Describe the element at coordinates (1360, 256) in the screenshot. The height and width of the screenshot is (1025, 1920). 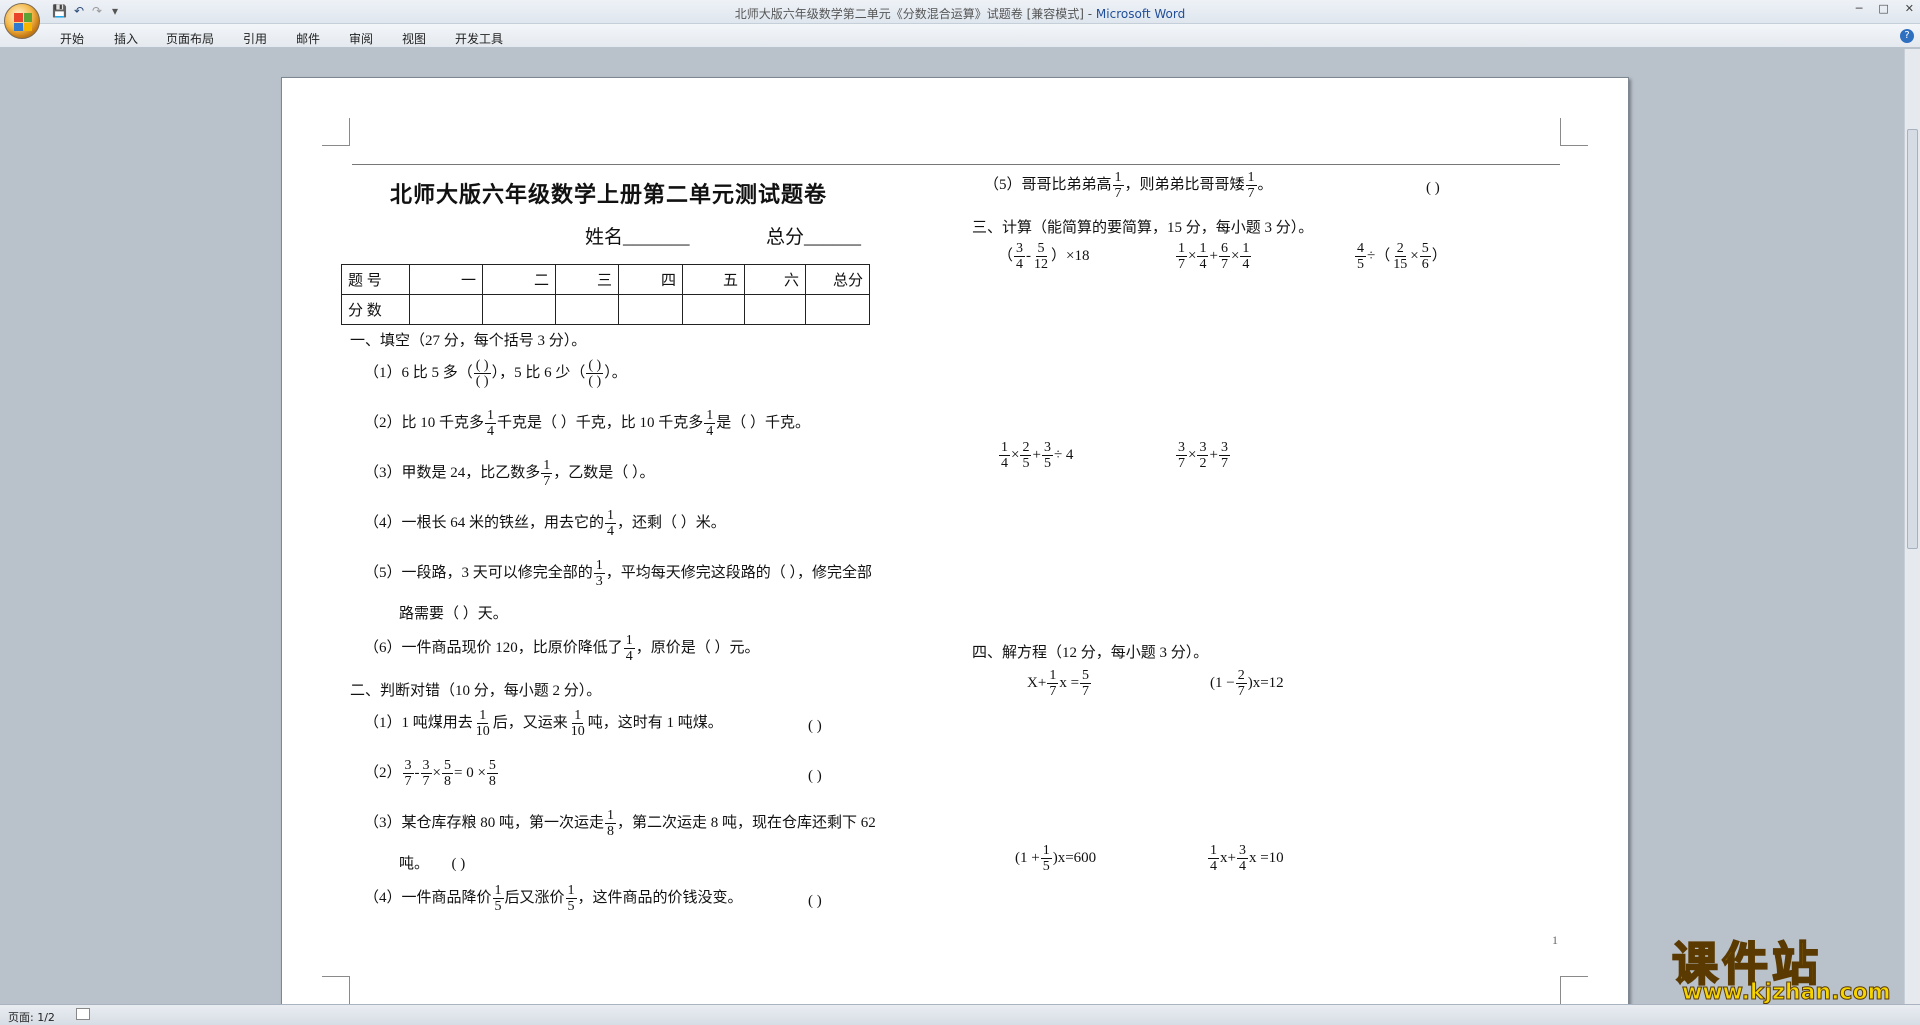
I see `fraction: 45` at that location.